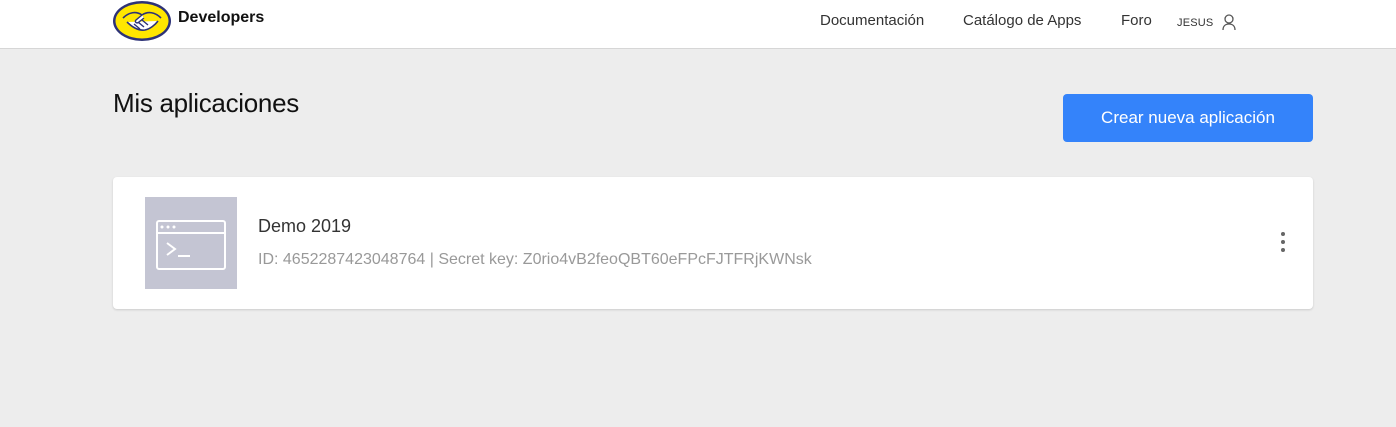 This screenshot has height=427, width=1396. I want to click on user-name: JESUS, so click(1195, 23).